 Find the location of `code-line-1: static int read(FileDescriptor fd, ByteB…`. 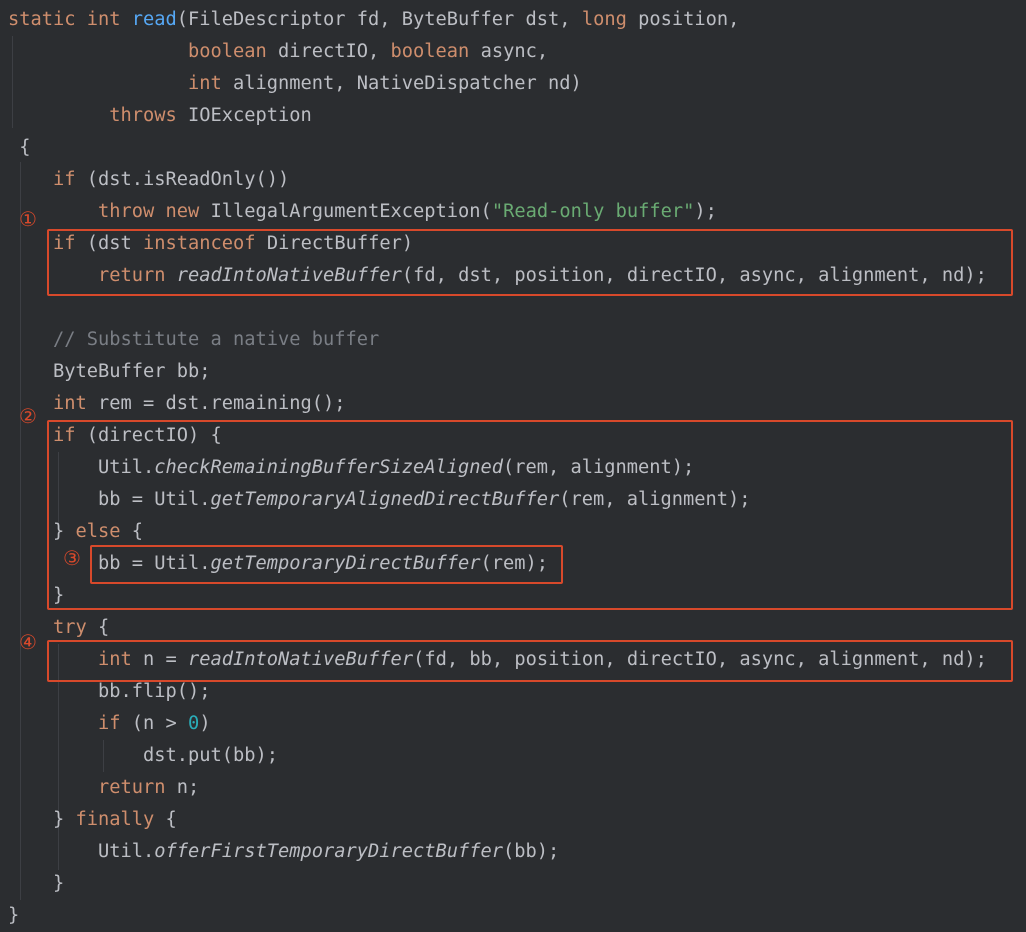

code-line-1: static int read(FileDescriptor fd, ByteB… is located at coordinates (373, 20).